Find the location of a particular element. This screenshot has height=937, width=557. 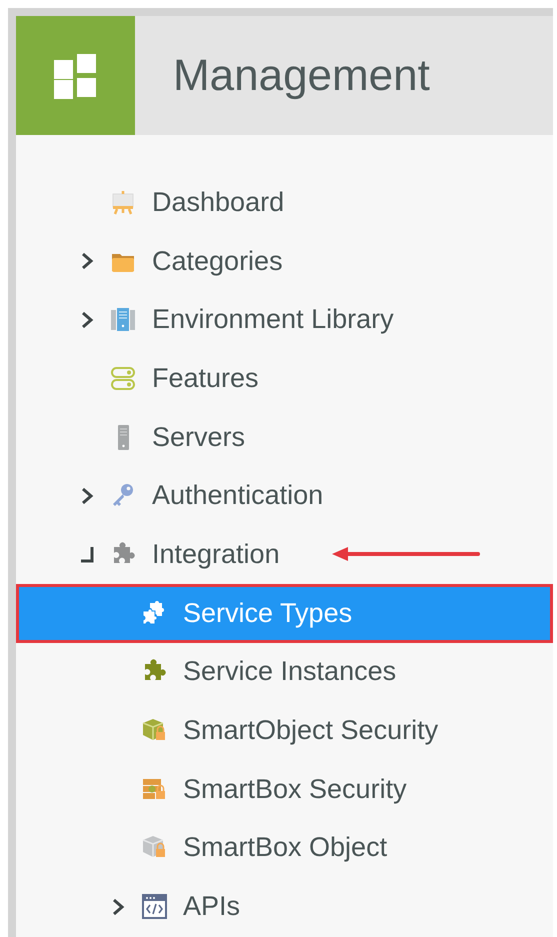

tree-item: Dashboard is located at coordinates (284, 202).